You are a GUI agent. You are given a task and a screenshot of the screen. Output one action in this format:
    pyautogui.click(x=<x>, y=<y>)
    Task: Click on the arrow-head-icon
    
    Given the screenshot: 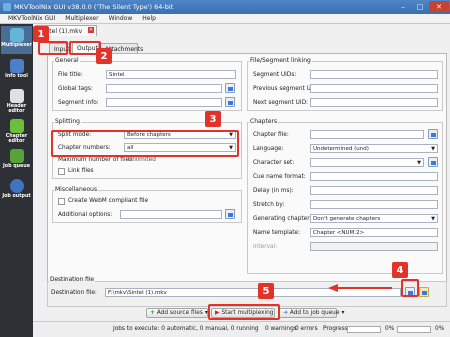 What is the action you would take?
    pyautogui.click(x=333, y=288)
    